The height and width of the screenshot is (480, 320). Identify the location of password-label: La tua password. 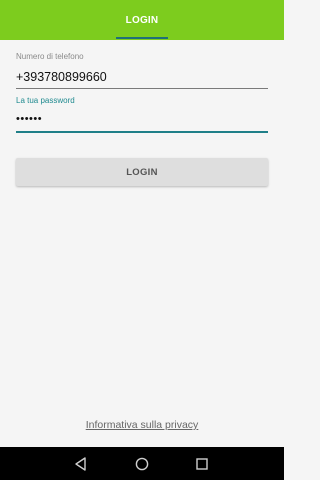
(45, 100).